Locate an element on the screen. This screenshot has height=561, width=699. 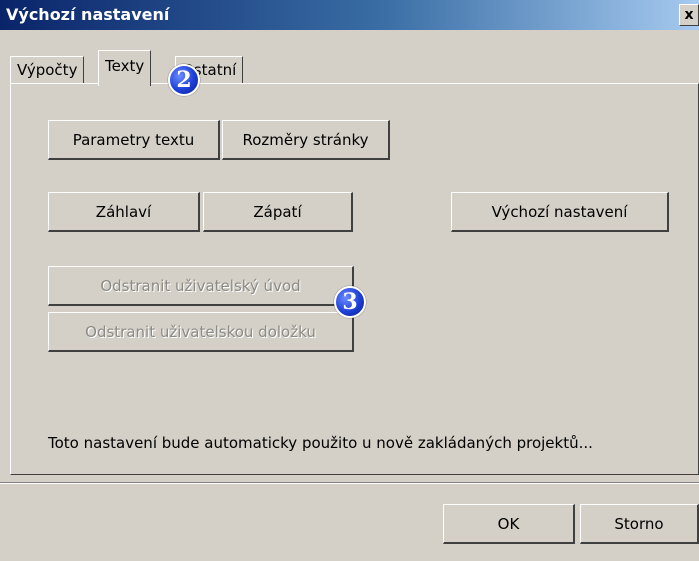
callout-badge-3: 3 is located at coordinates (350, 302).